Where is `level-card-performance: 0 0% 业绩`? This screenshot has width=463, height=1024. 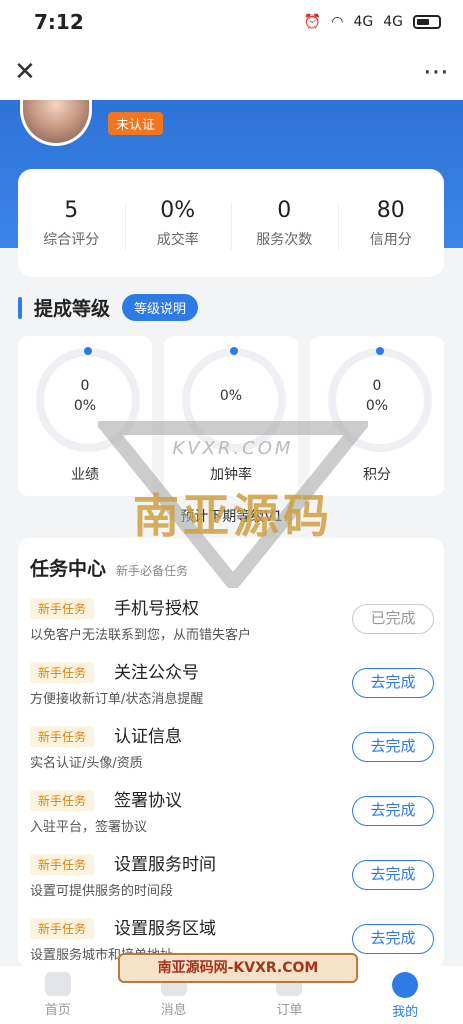 level-card-performance: 0 0% 业绩 is located at coordinates (85, 416).